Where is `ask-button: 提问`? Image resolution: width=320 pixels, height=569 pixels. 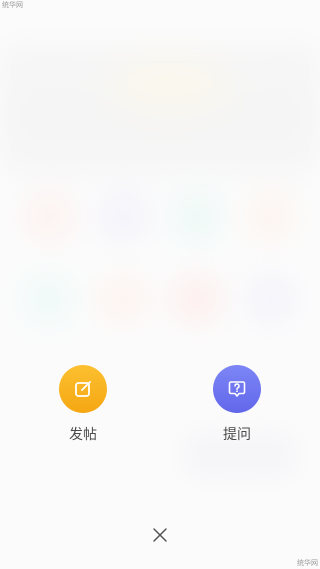
ask-button: 提问 is located at coordinates (237, 404).